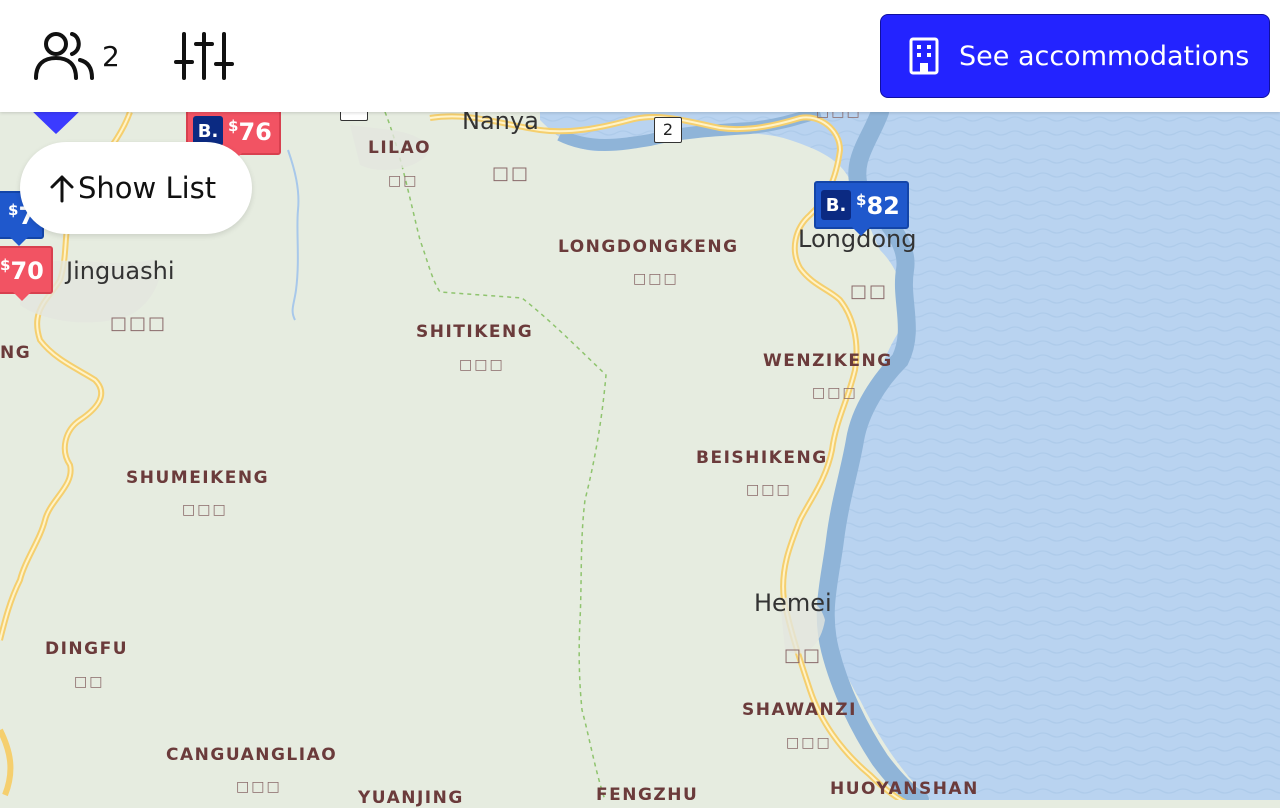 Image resolution: width=1280 pixels, height=808 pixels. Describe the element at coordinates (836, 205) in the screenshot. I see `booking-logo-icon: B.` at that location.